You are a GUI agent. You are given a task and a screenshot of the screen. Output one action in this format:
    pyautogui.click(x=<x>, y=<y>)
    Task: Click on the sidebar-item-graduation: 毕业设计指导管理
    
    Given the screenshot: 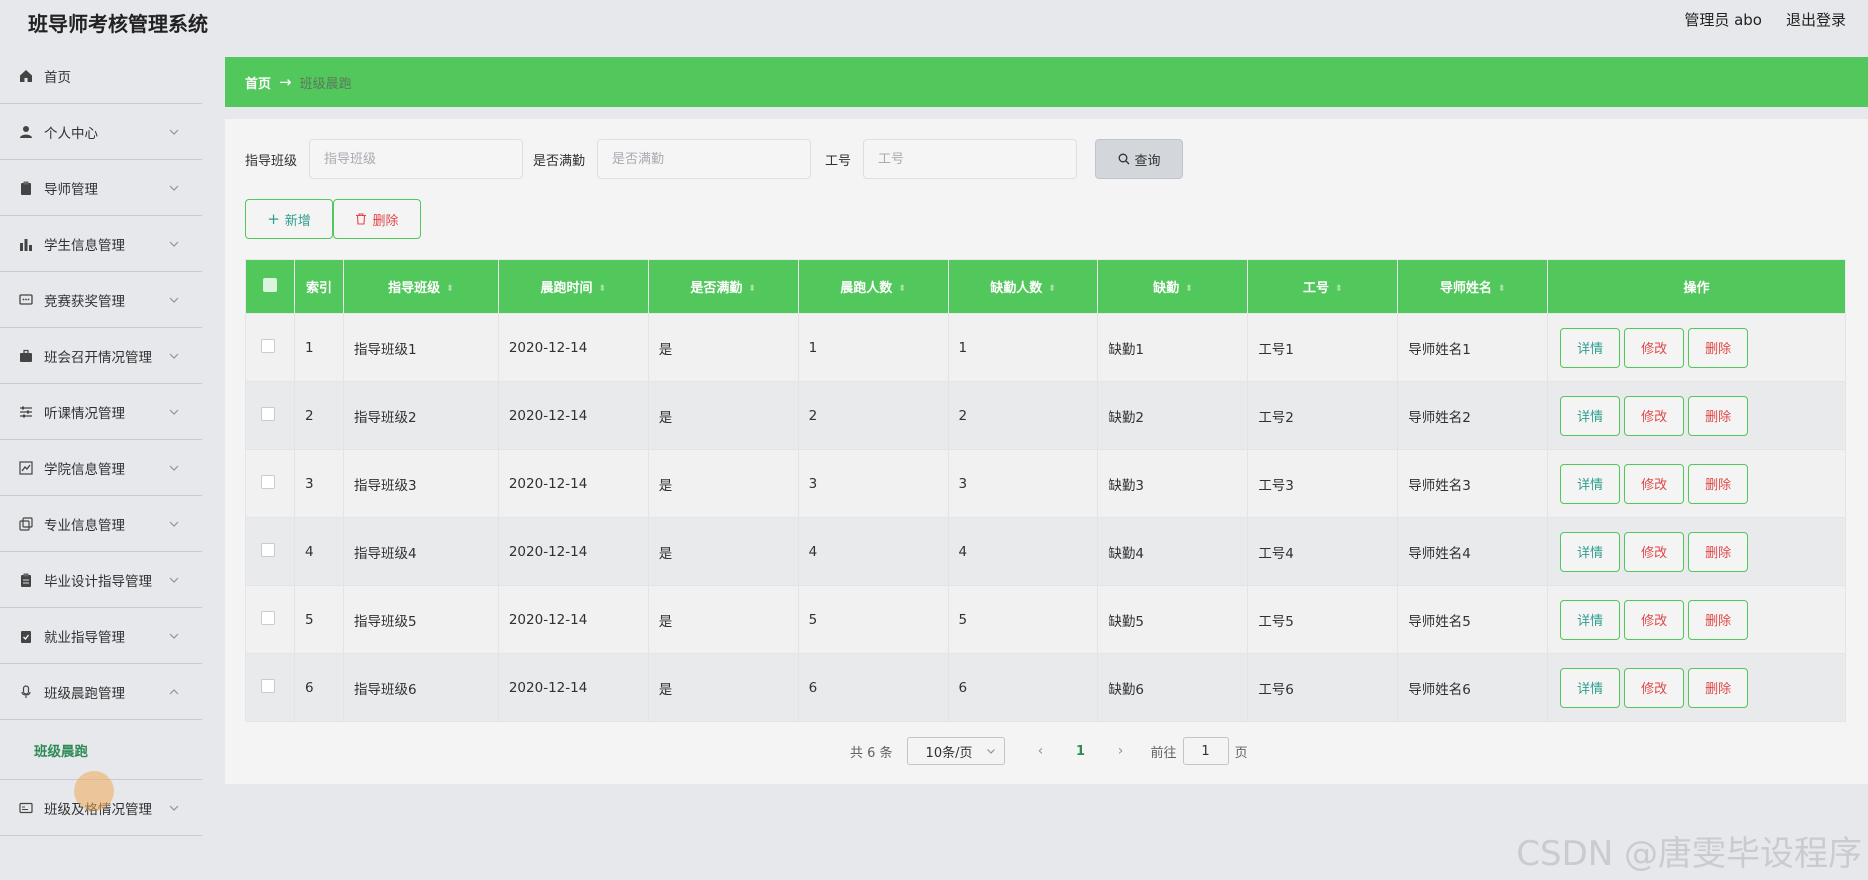 What is the action you would take?
    pyautogui.click(x=101, y=580)
    